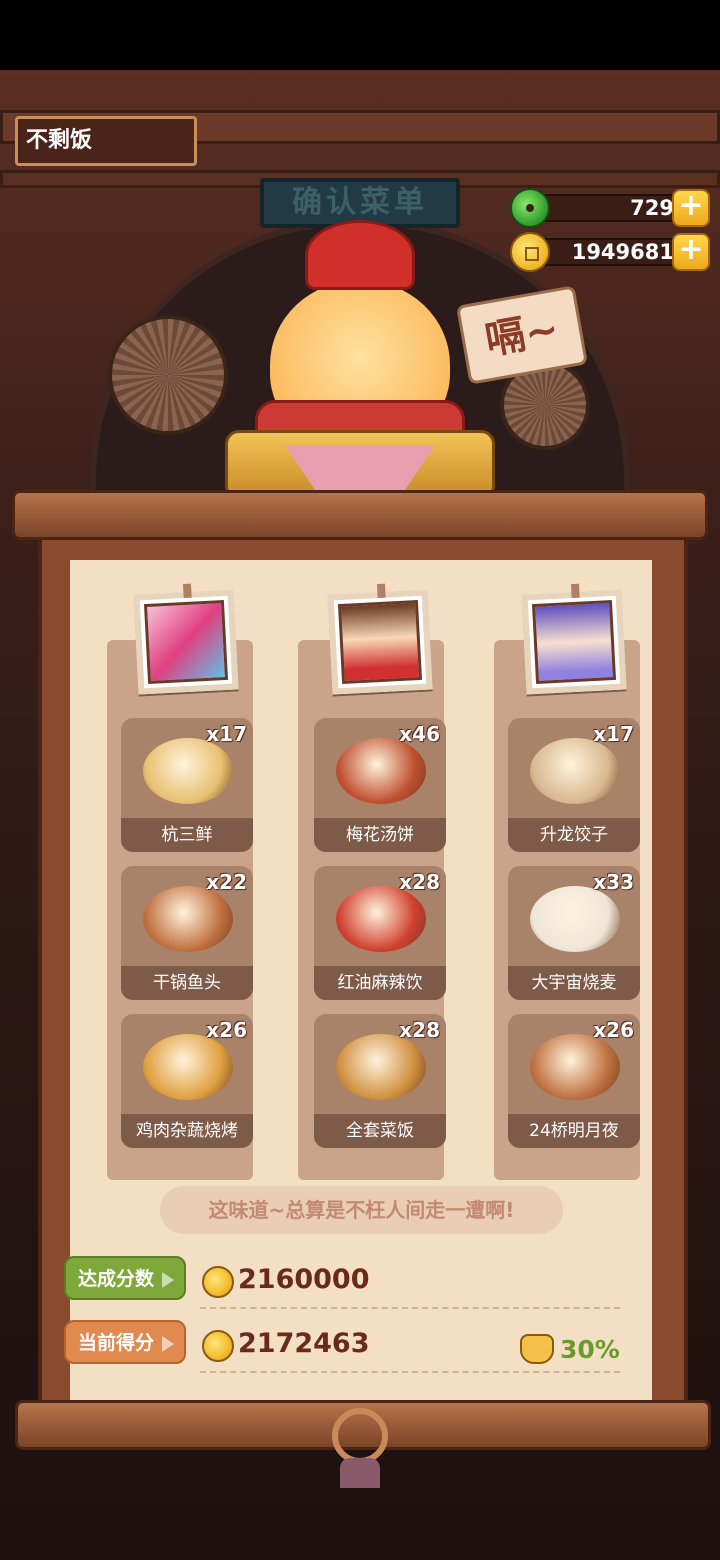 The image size is (720, 1560). Describe the element at coordinates (530, 208) in the screenshot. I see `jade-icon` at that location.